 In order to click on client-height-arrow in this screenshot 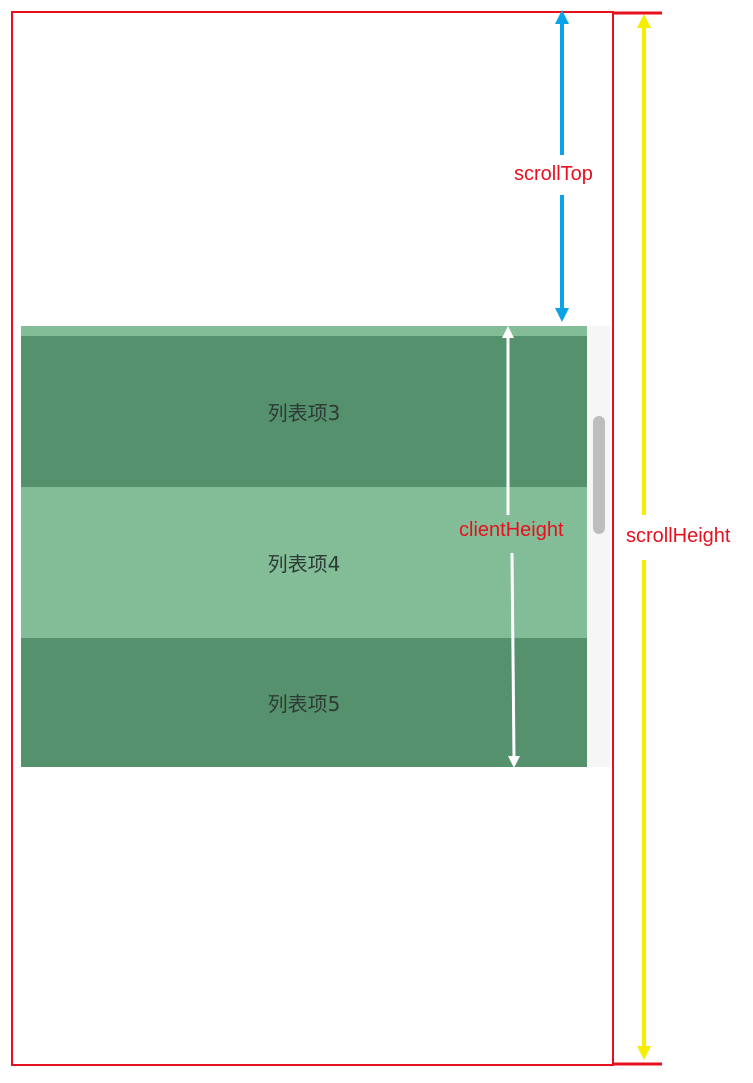, I will do `click(511, 547)`.